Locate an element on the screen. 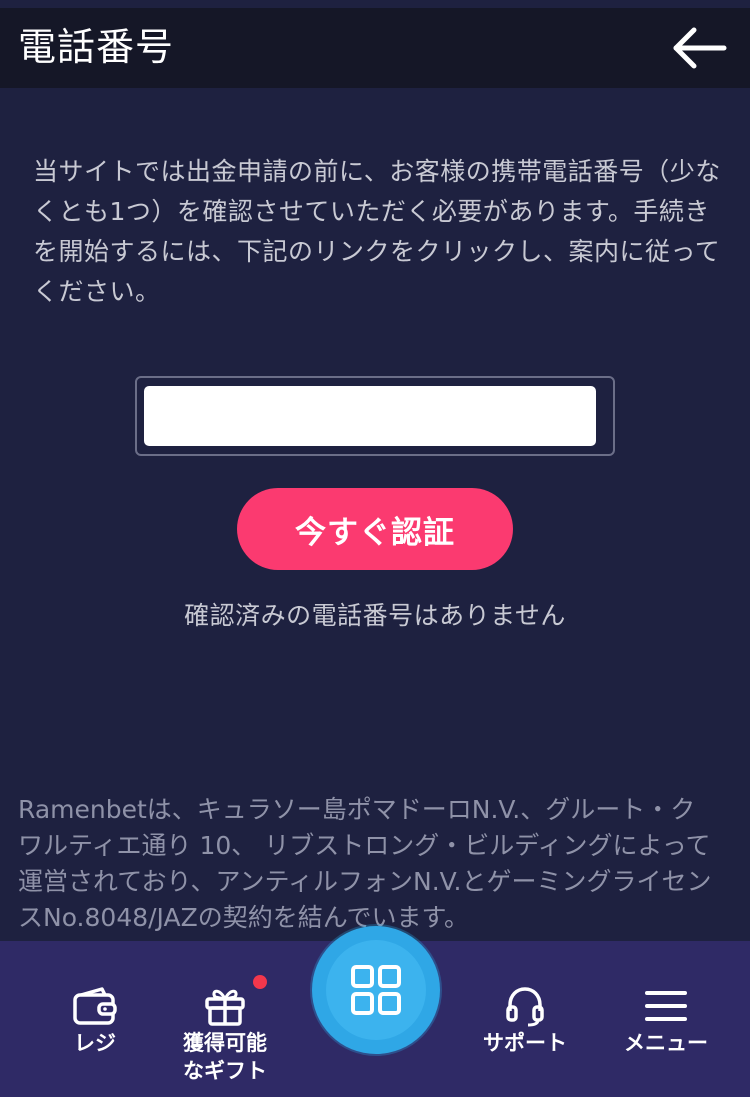  nav-item-support: サポート is located at coordinates (525, 1019).